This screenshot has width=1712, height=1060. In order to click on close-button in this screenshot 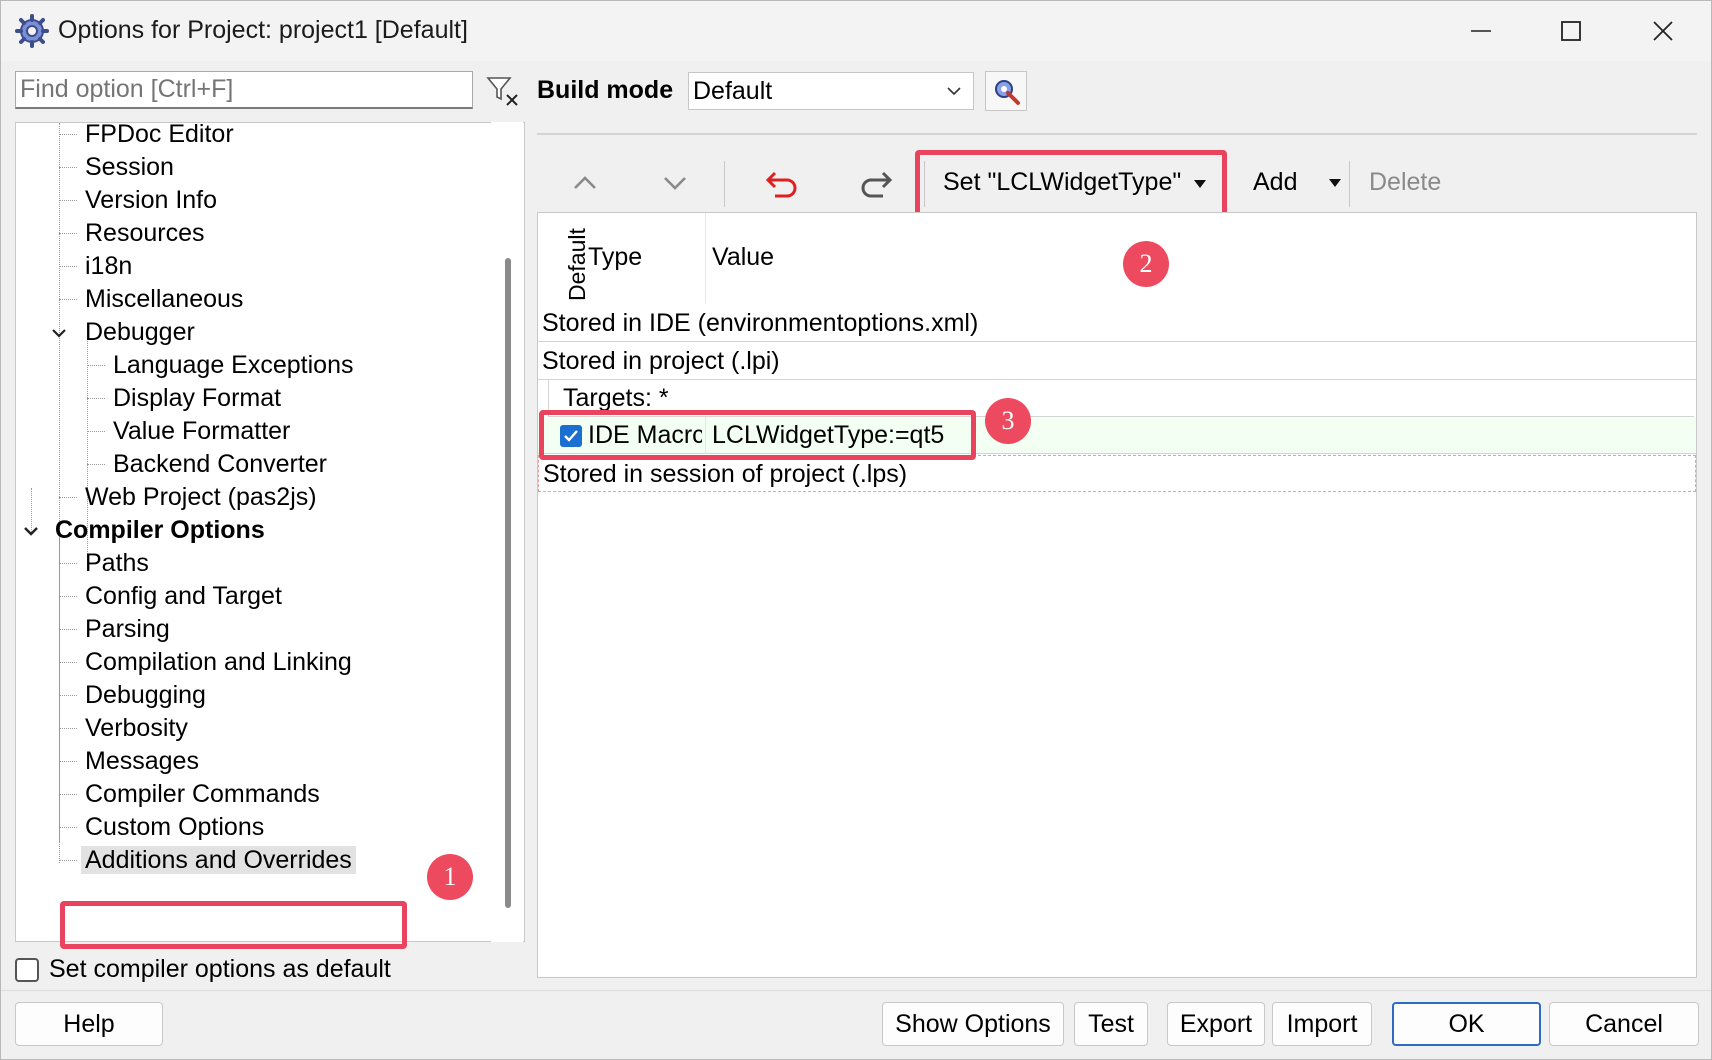, I will do `click(1663, 31)`.